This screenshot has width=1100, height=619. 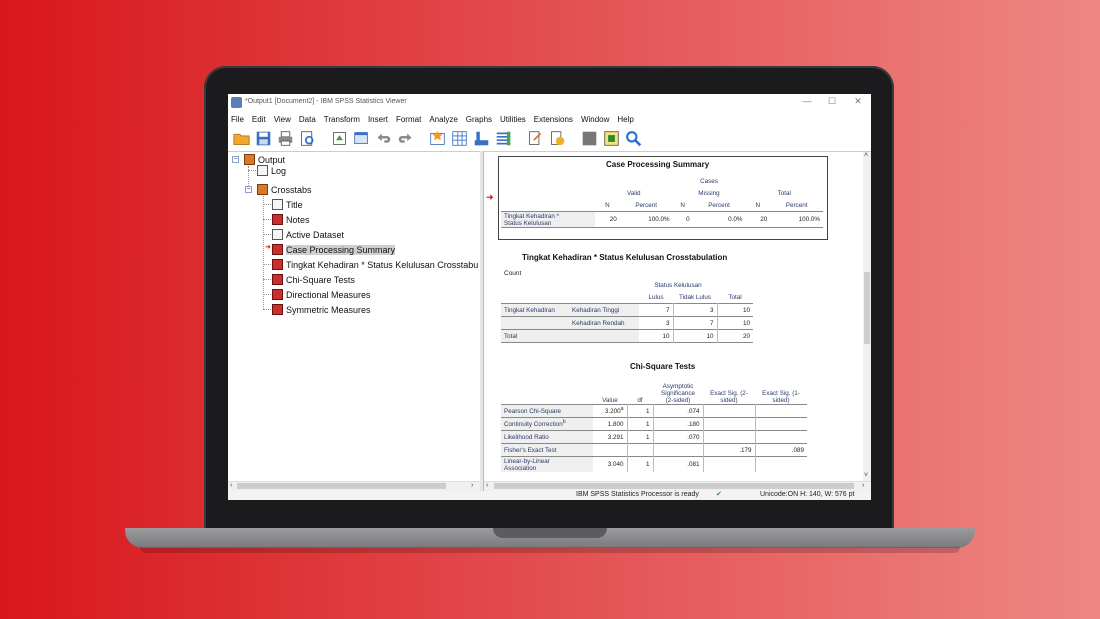 What do you see at coordinates (611, 138) in the screenshot?
I see `show-icon` at bounding box center [611, 138].